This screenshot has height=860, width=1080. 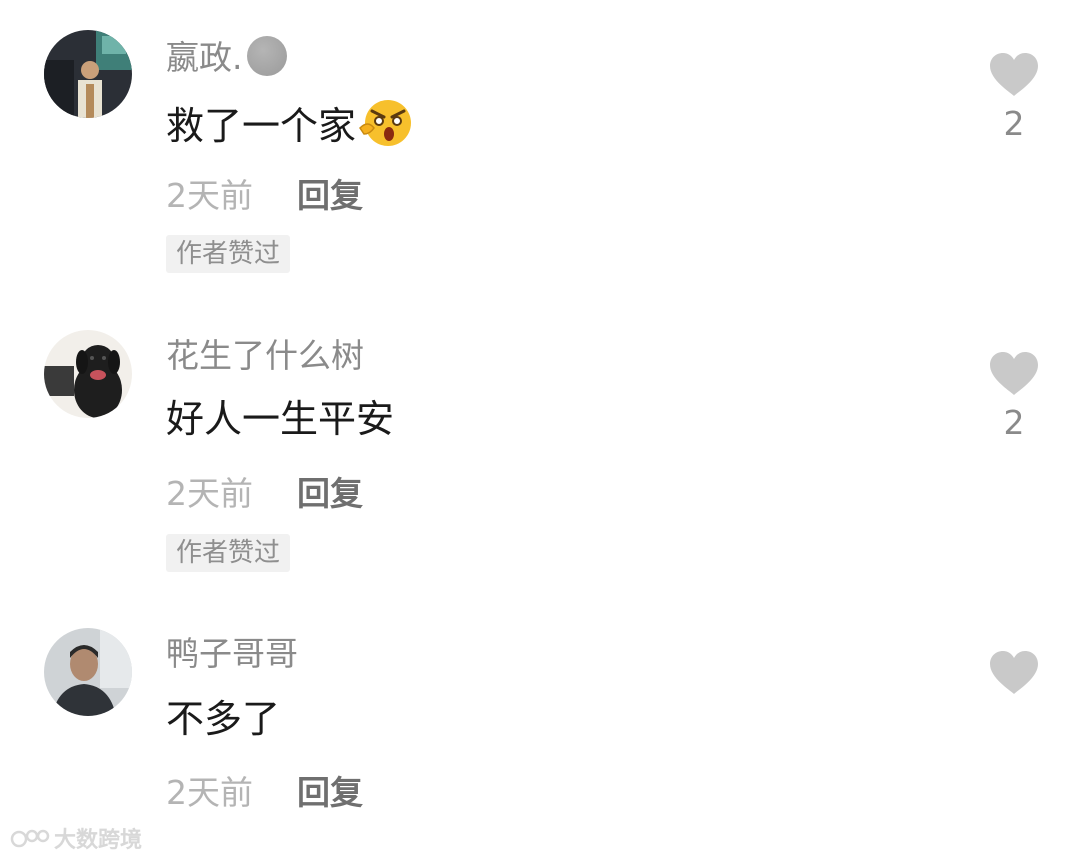 What do you see at coordinates (266, 56) in the screenshot?
I see `vip-badge-icon` at bounding box center [266, 56].